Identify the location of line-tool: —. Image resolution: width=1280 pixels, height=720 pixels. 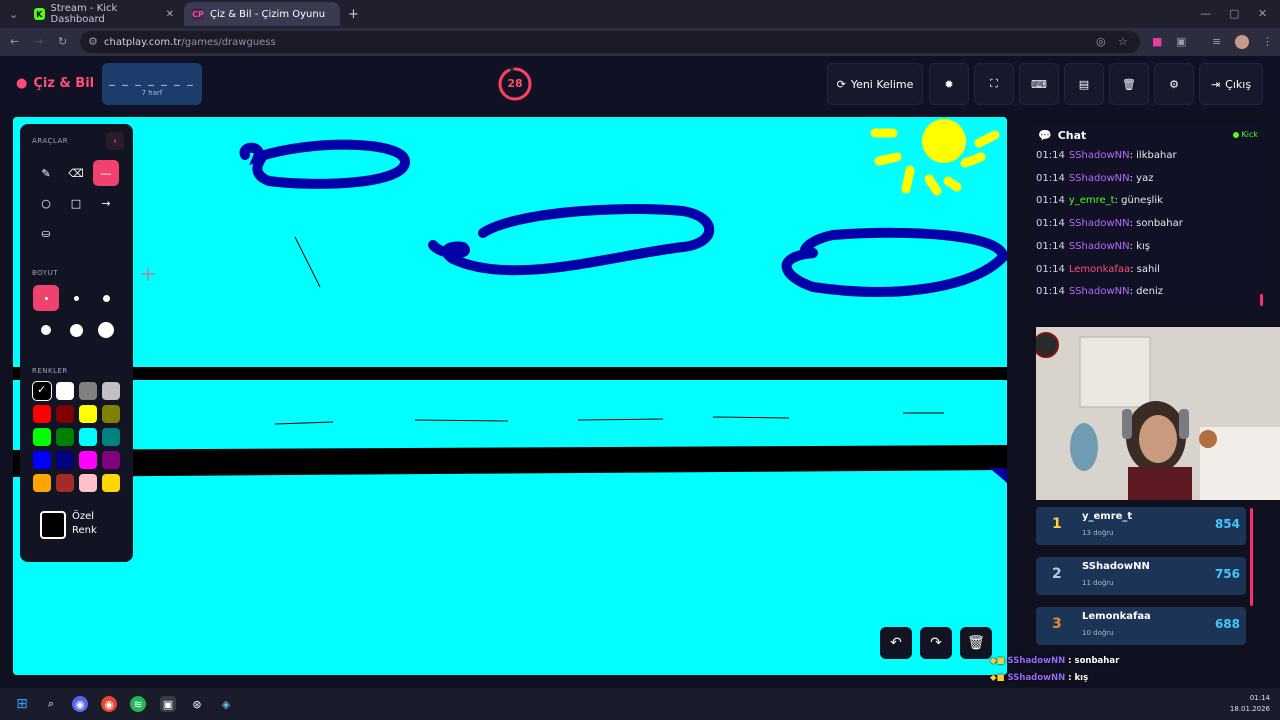
(106, 173).